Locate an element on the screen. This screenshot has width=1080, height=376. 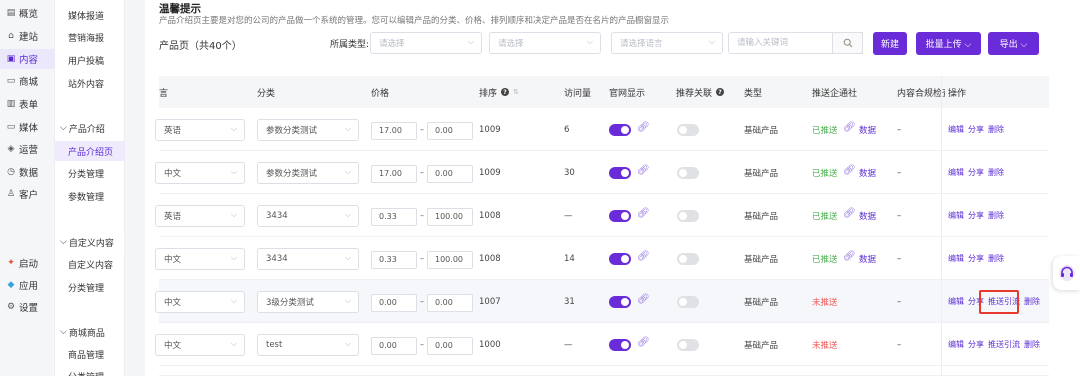
nav-content: ▣ 内容 is located at coordinates (27, 59).